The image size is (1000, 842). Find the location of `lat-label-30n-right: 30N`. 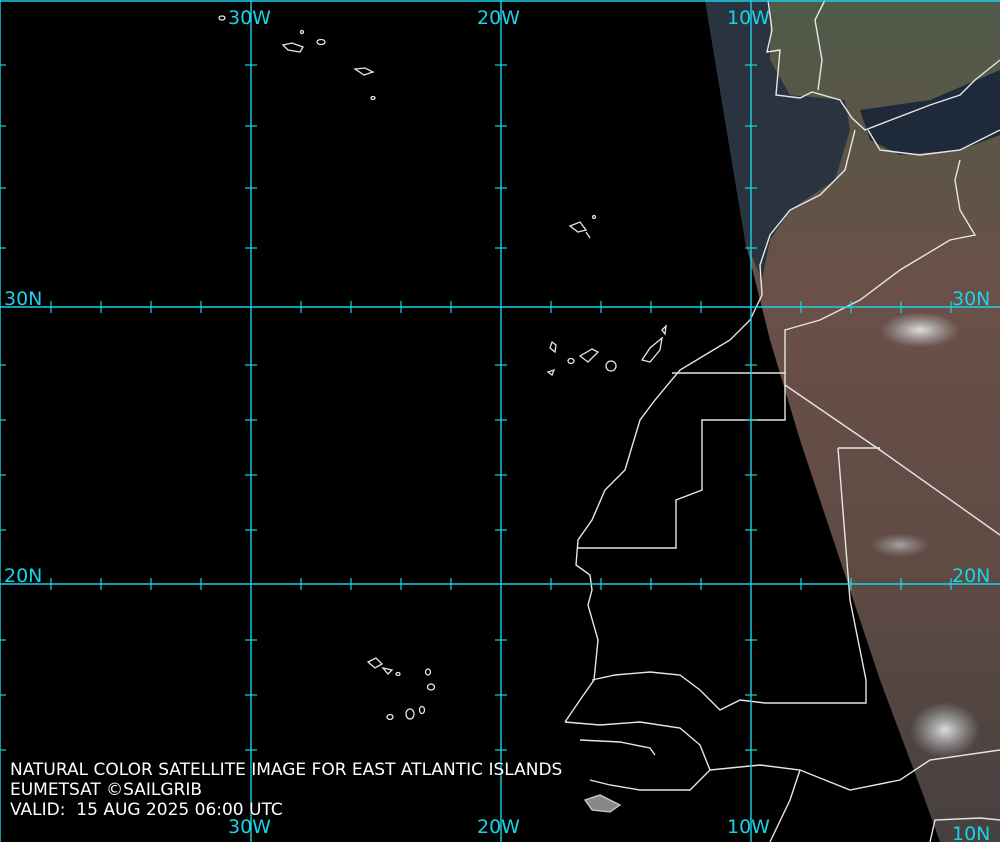

lat-label-30n-right: 30N is located at coordinates (971, 299).